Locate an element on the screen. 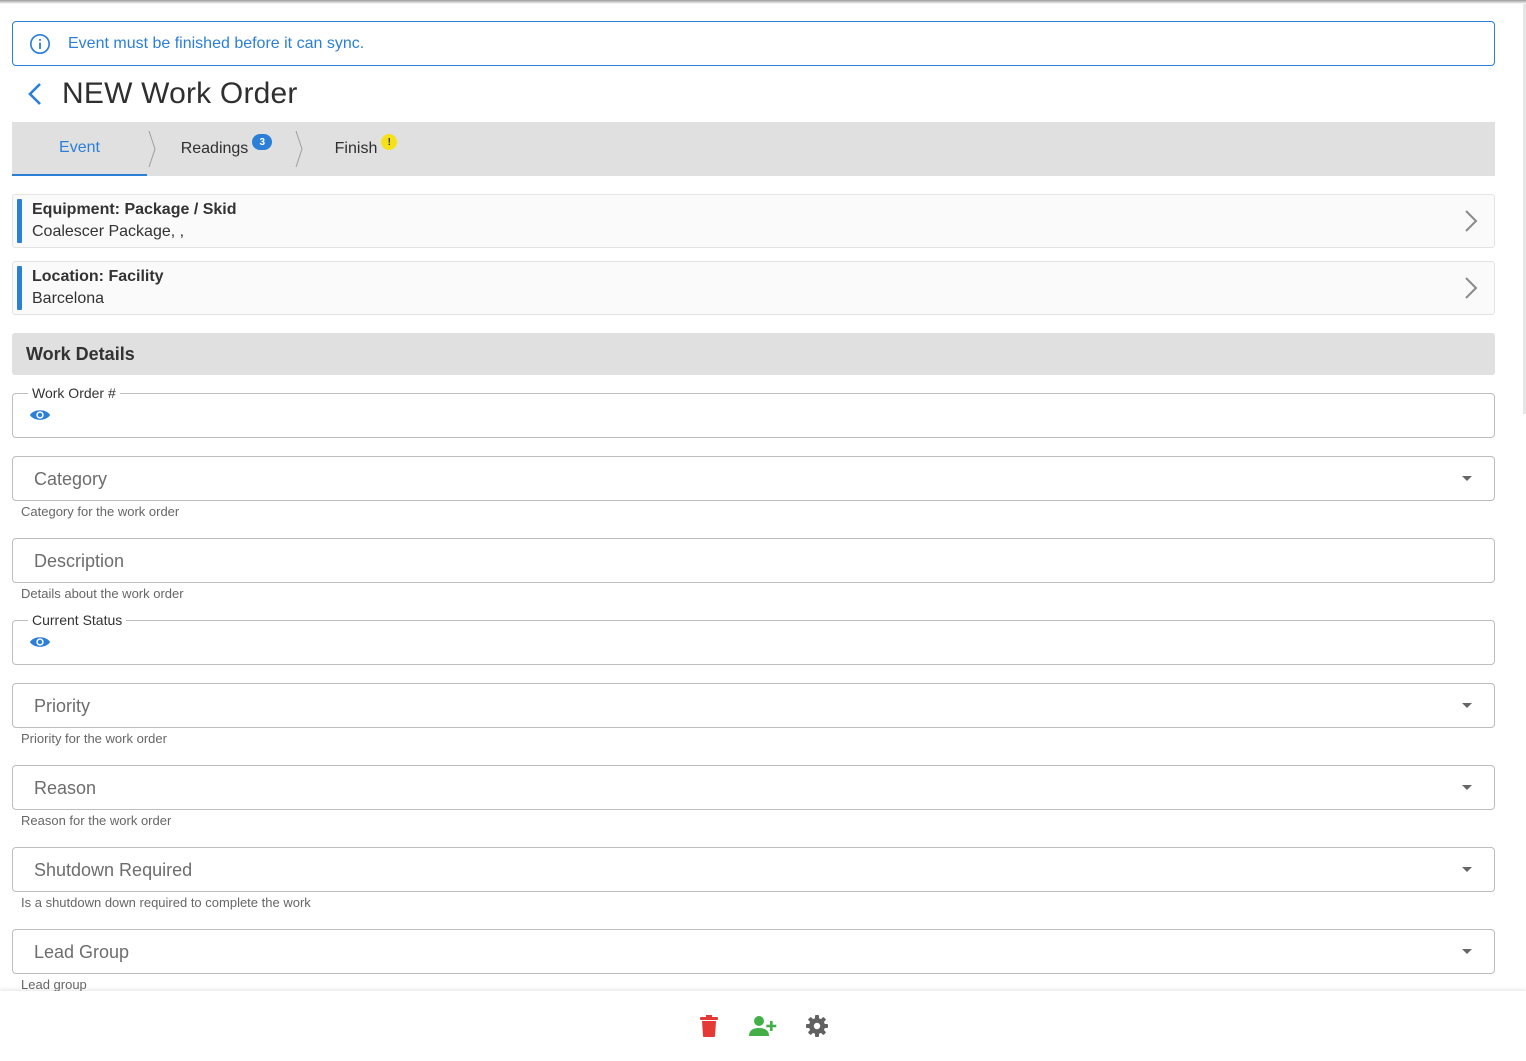  reason-hint: Reason for the work order is located at coordinates (96, 820).